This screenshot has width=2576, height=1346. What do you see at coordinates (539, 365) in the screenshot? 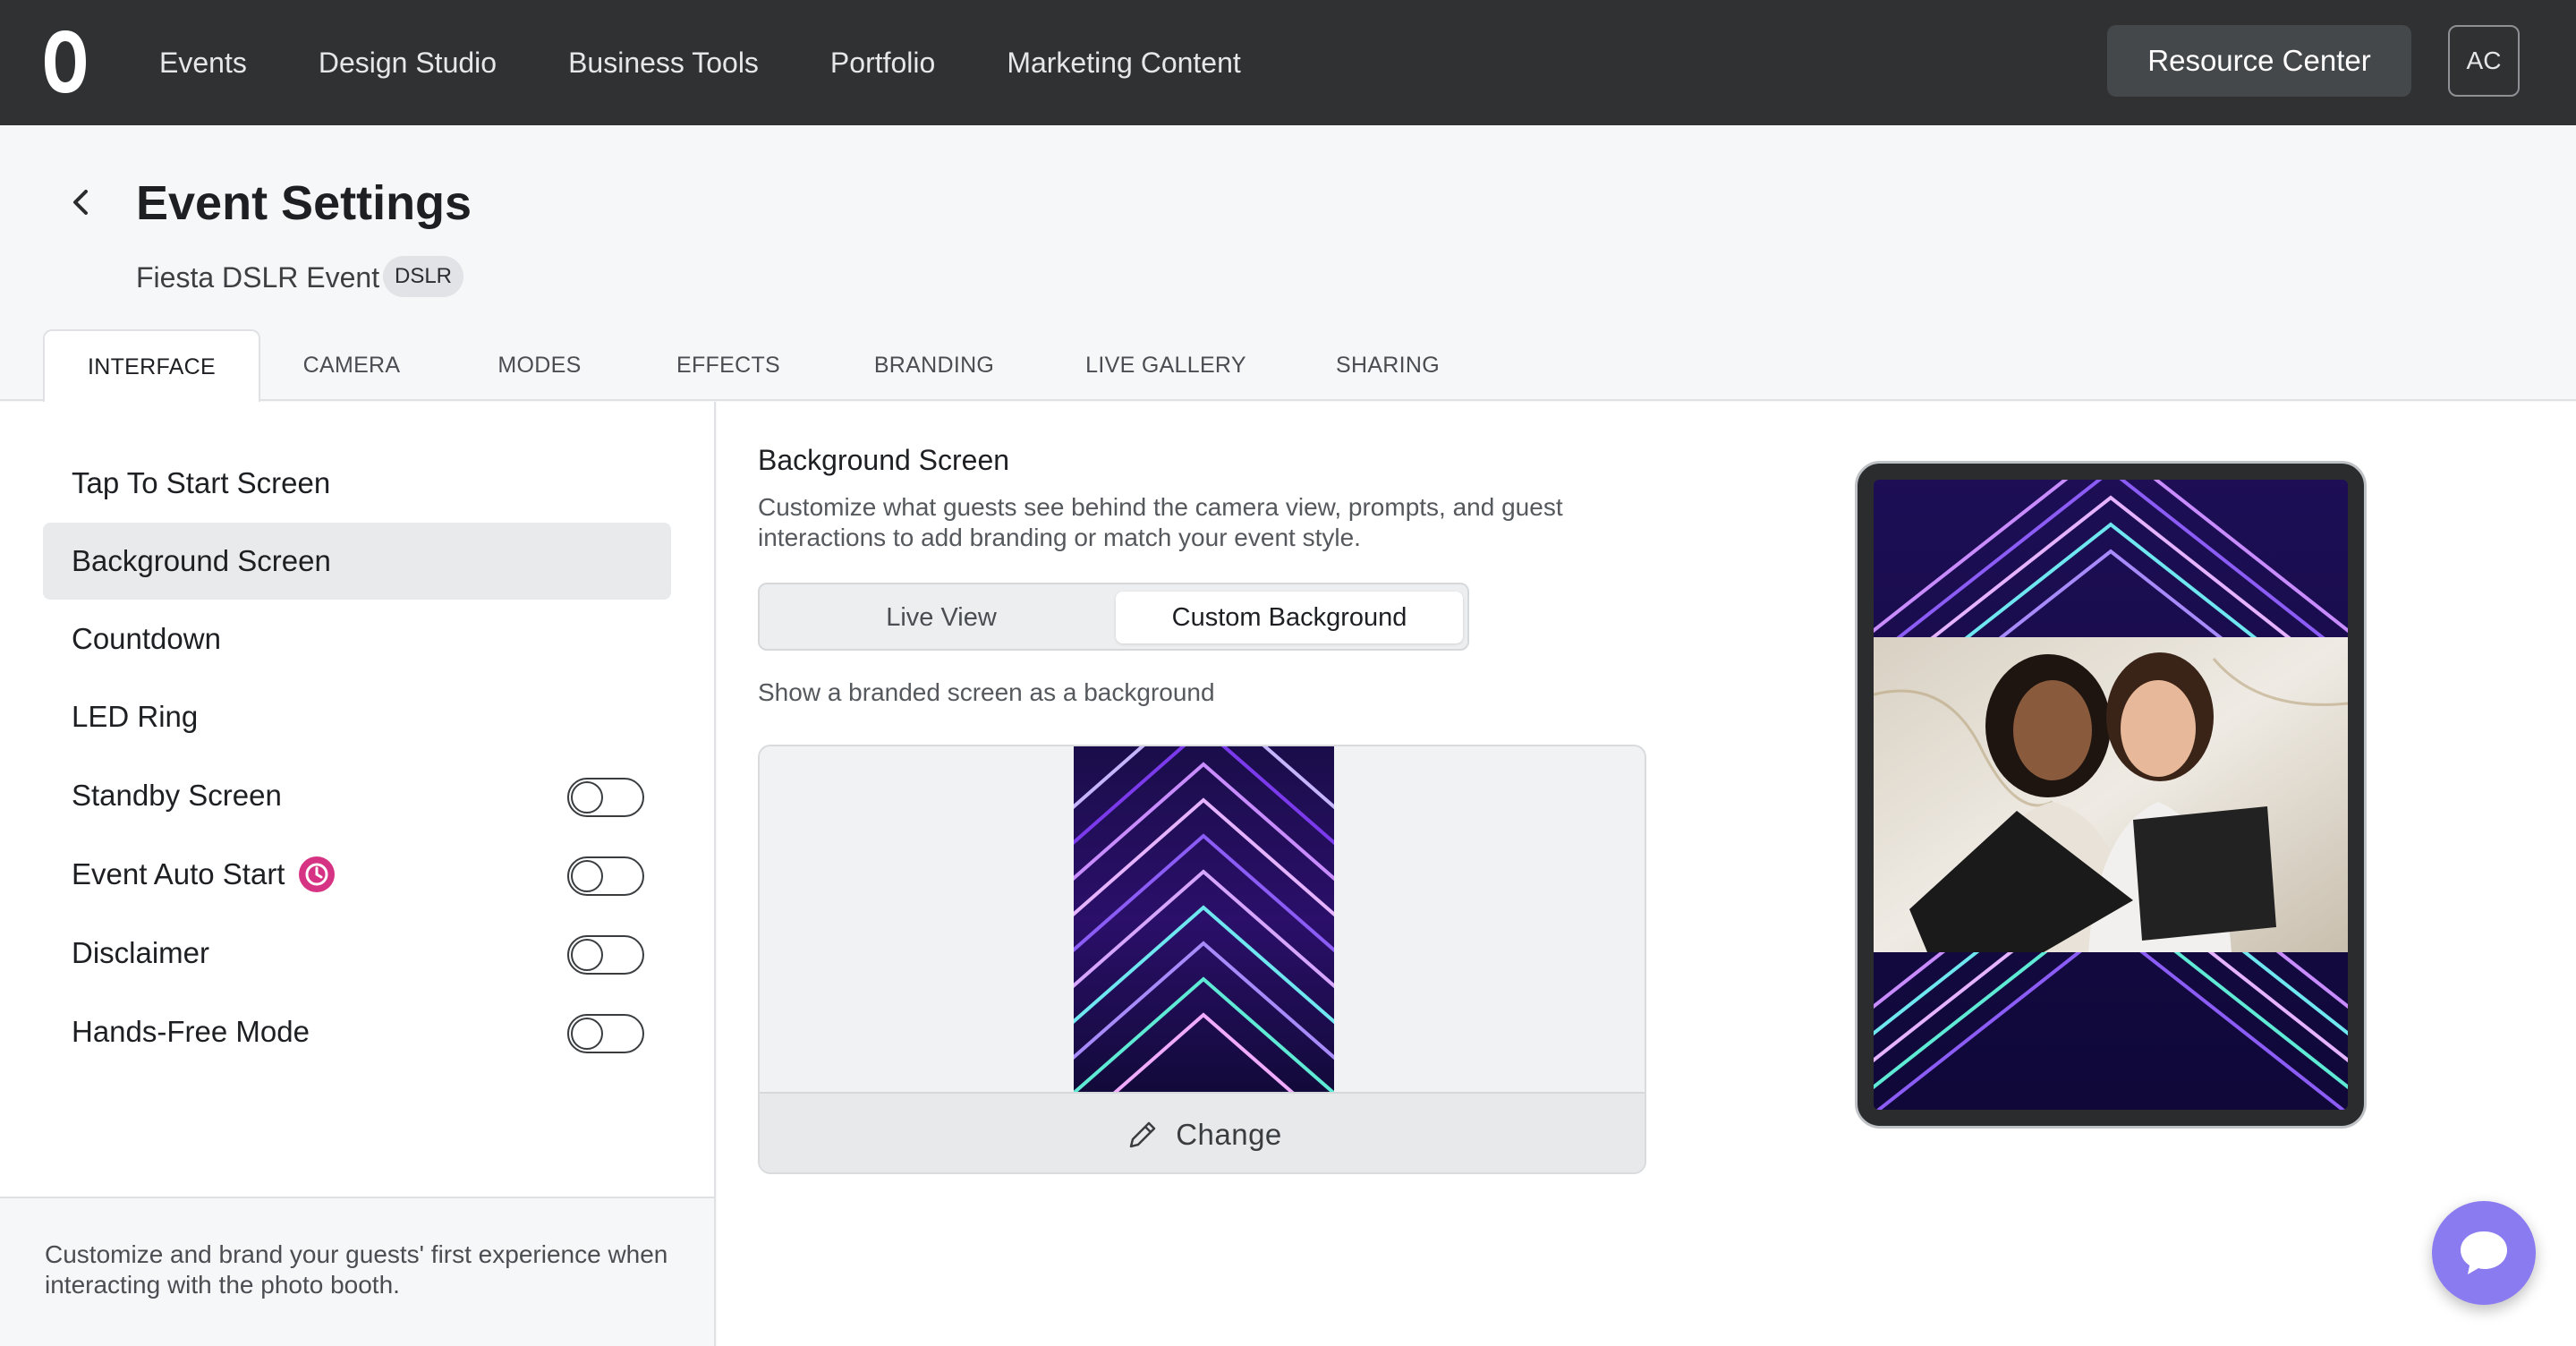
I see `tab-modes: MODES` at bounding box center [539, 365].